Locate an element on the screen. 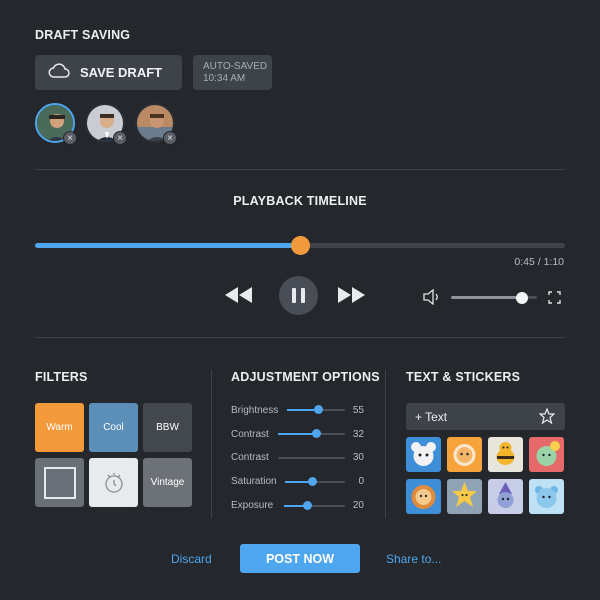 Image resolution: width=600 pixels, height=600 pixels. cloud-icon is located at coordinates (59, 72).